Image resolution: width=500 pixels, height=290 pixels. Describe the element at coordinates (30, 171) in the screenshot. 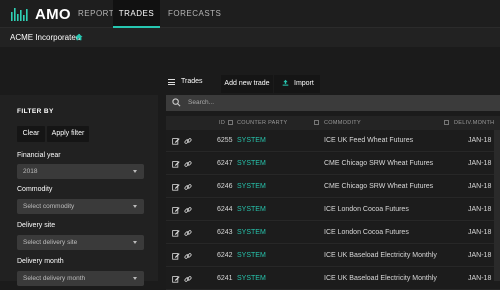

I see `financial-year-value: 2018` at that location.